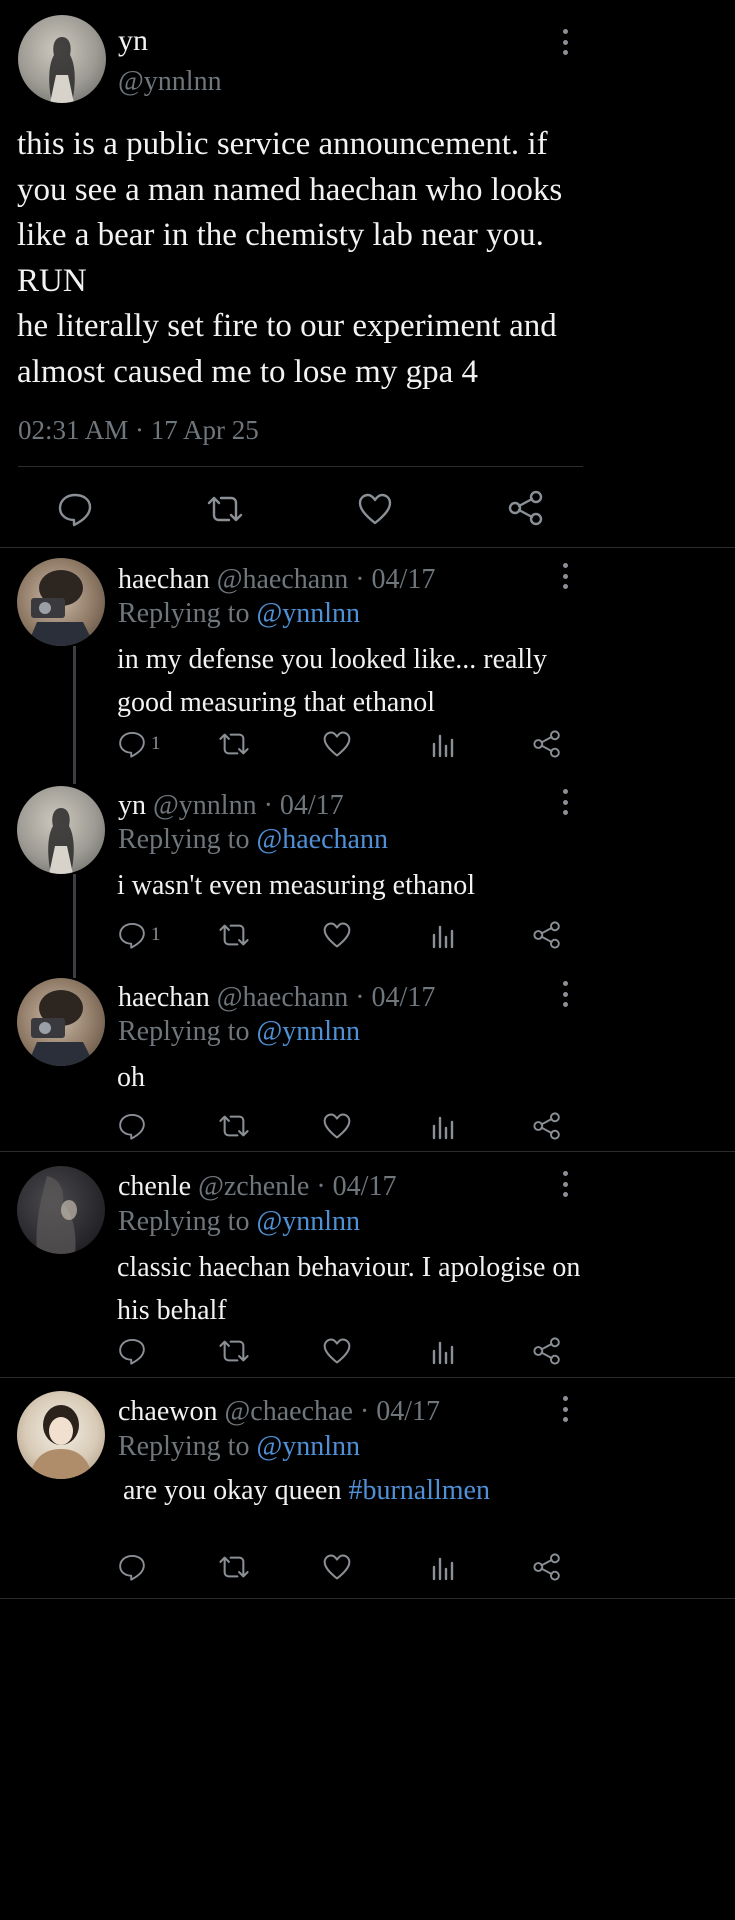 Image resolution: width=735 pixels, height=1920 pixels. Describe the element at coordinates (322, 839) in the screenshot. I see `replying-to-handle: @haechann` at that location.